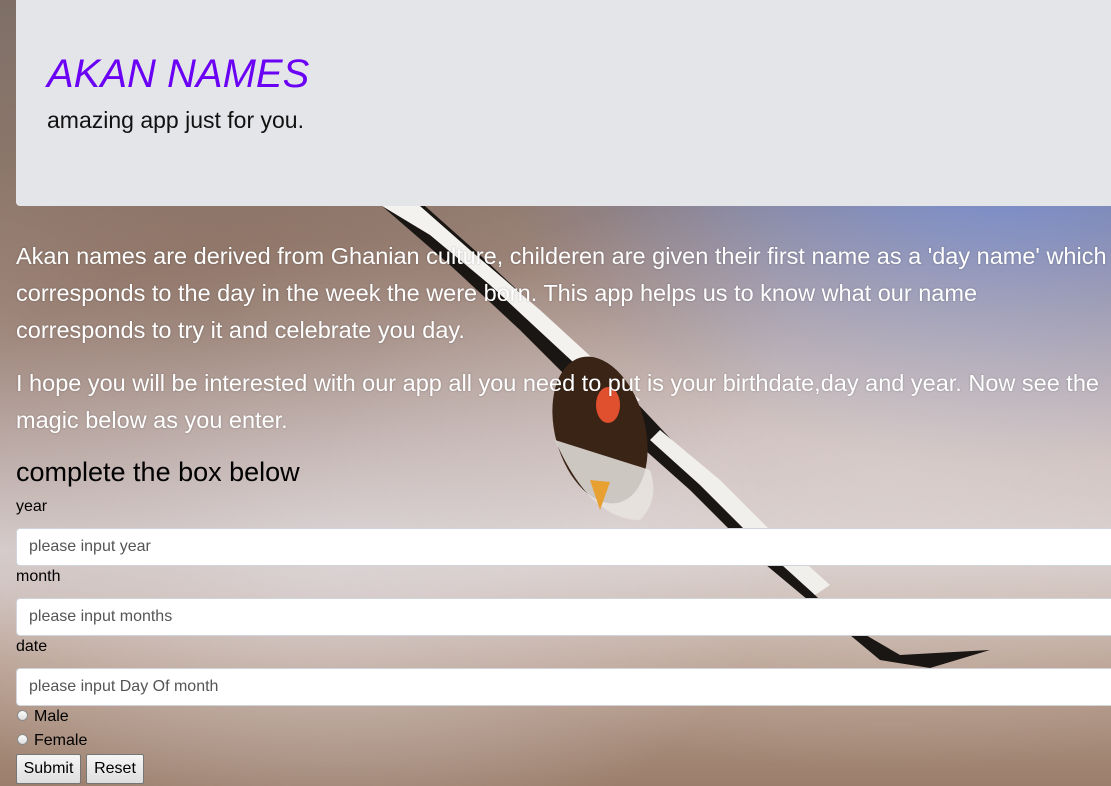 This screenshot has height=786, width=1111. I want to click on submit-button: Submit, so click(48, 769).